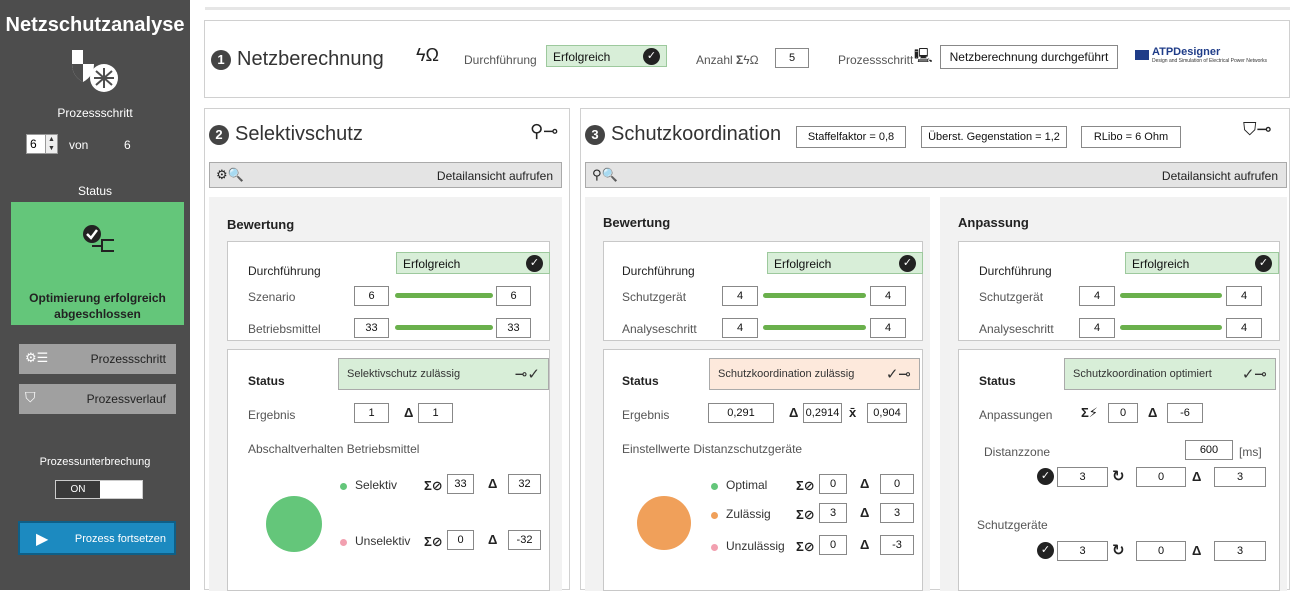 This screenshot has height=591, width=1299. Describe the element at coordinates (822, 413) in the screenshot. I see `result-delta: 0,2914` at that location.